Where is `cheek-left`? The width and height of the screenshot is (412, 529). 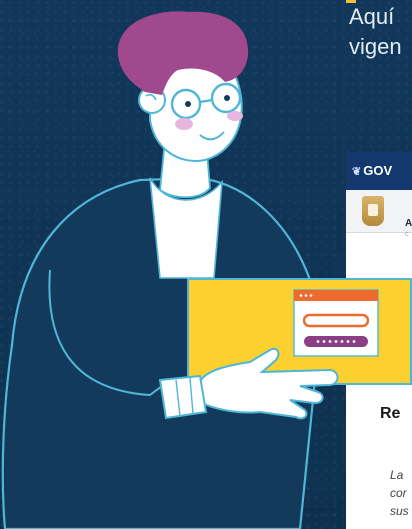 cheek-left is located at coordinates (184, 124).